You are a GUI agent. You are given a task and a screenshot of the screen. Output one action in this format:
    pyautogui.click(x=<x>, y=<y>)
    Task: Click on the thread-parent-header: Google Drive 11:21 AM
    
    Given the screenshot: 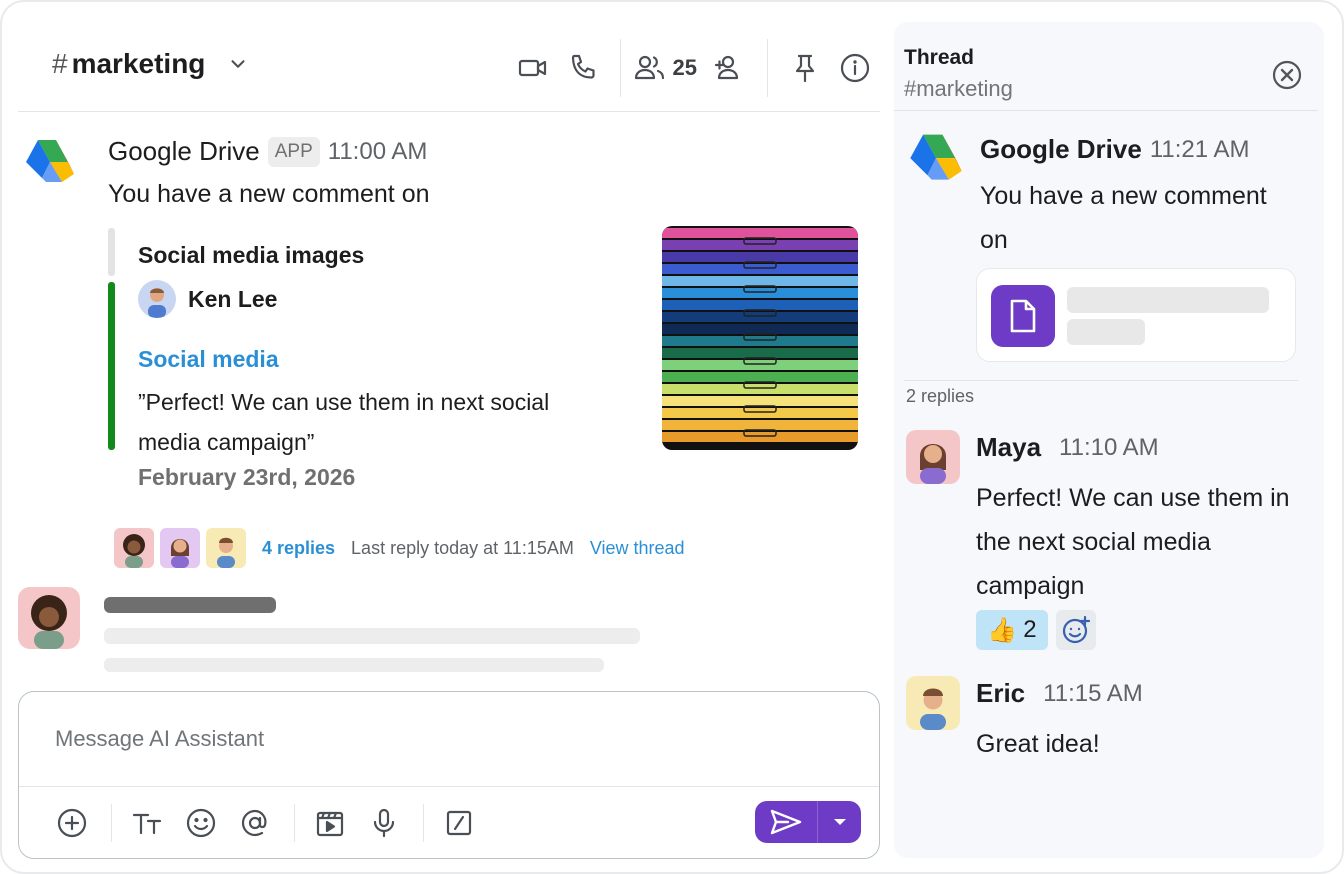 What is the action you would take?
    pyautogui.click(x=1114, y=149)
    